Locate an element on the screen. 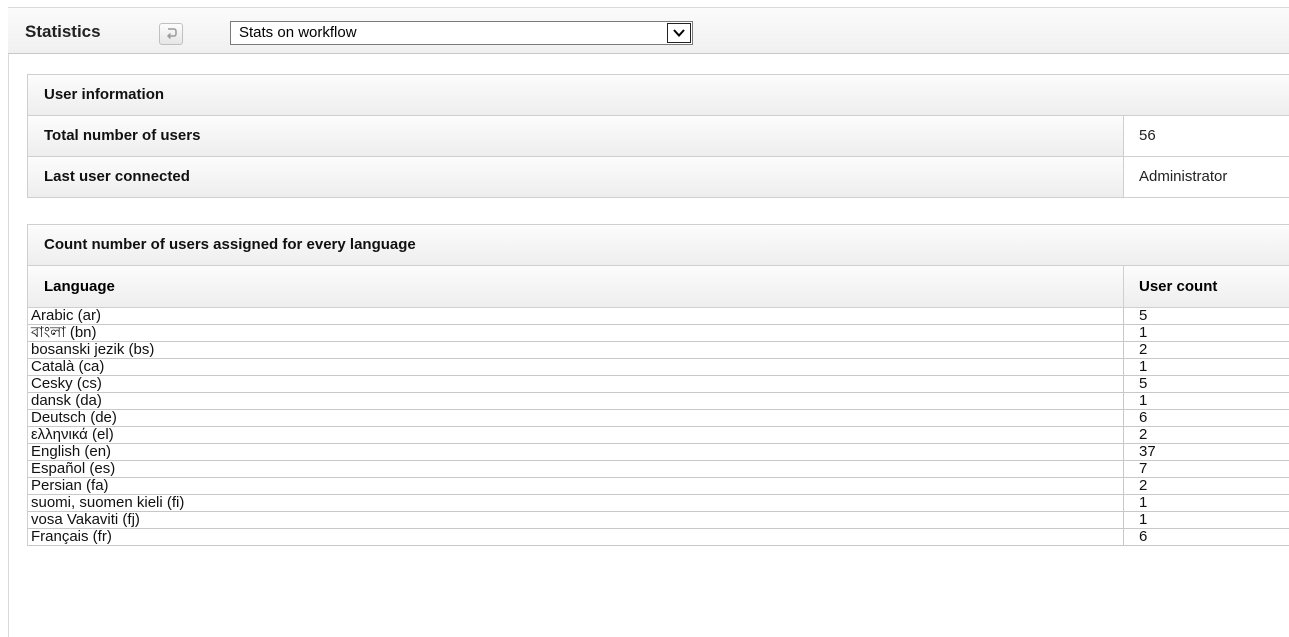 The width and height of the screenshot is (1289, 637). total-users-label: Total number of users is located at coordinates (576, 136).